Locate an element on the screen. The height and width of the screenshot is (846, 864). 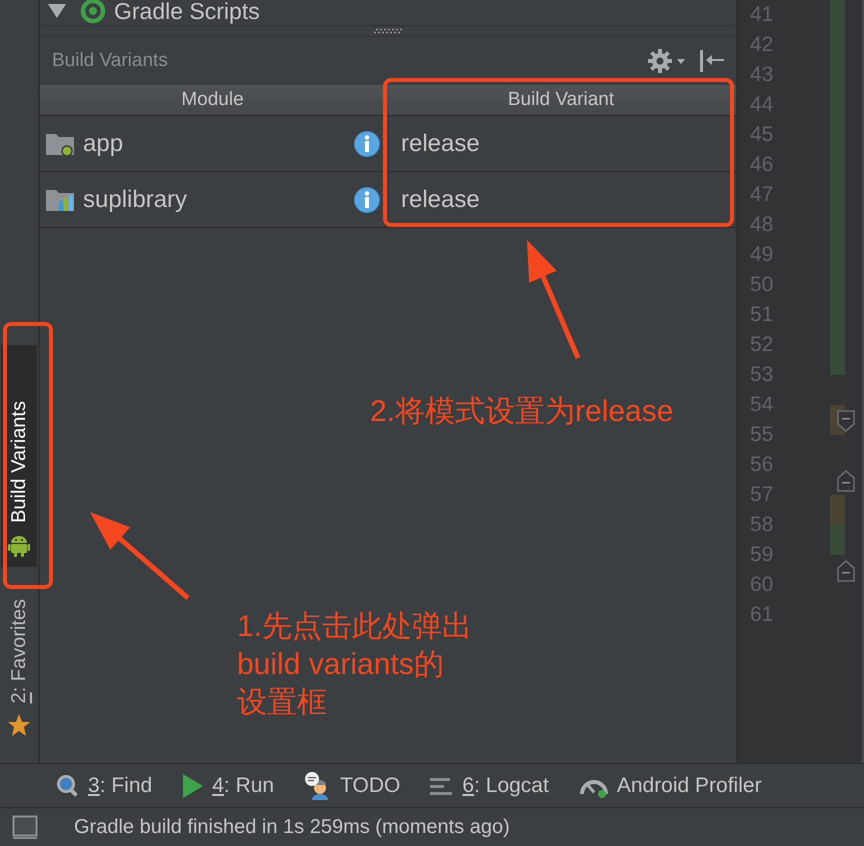
splitter-grip-icon is located at coordinates (388, 31).